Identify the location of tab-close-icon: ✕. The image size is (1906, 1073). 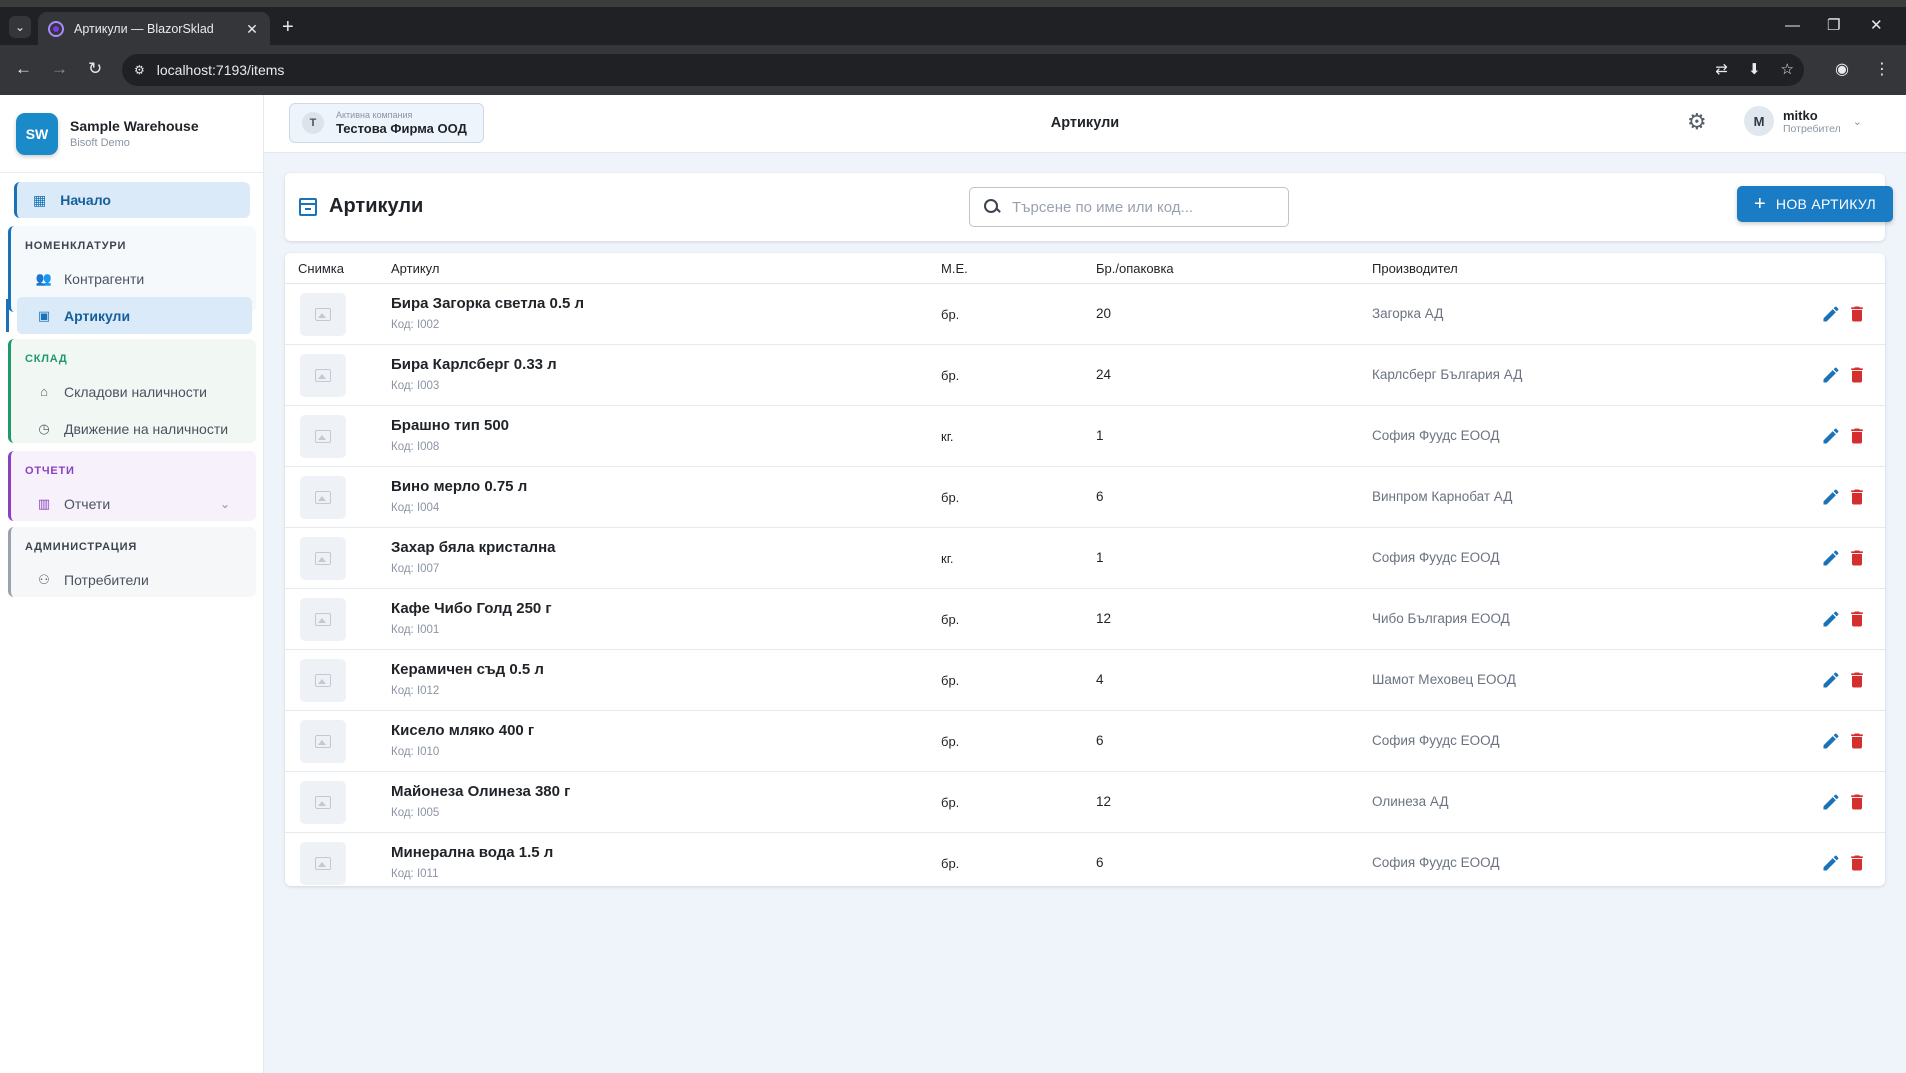
(252, 29).